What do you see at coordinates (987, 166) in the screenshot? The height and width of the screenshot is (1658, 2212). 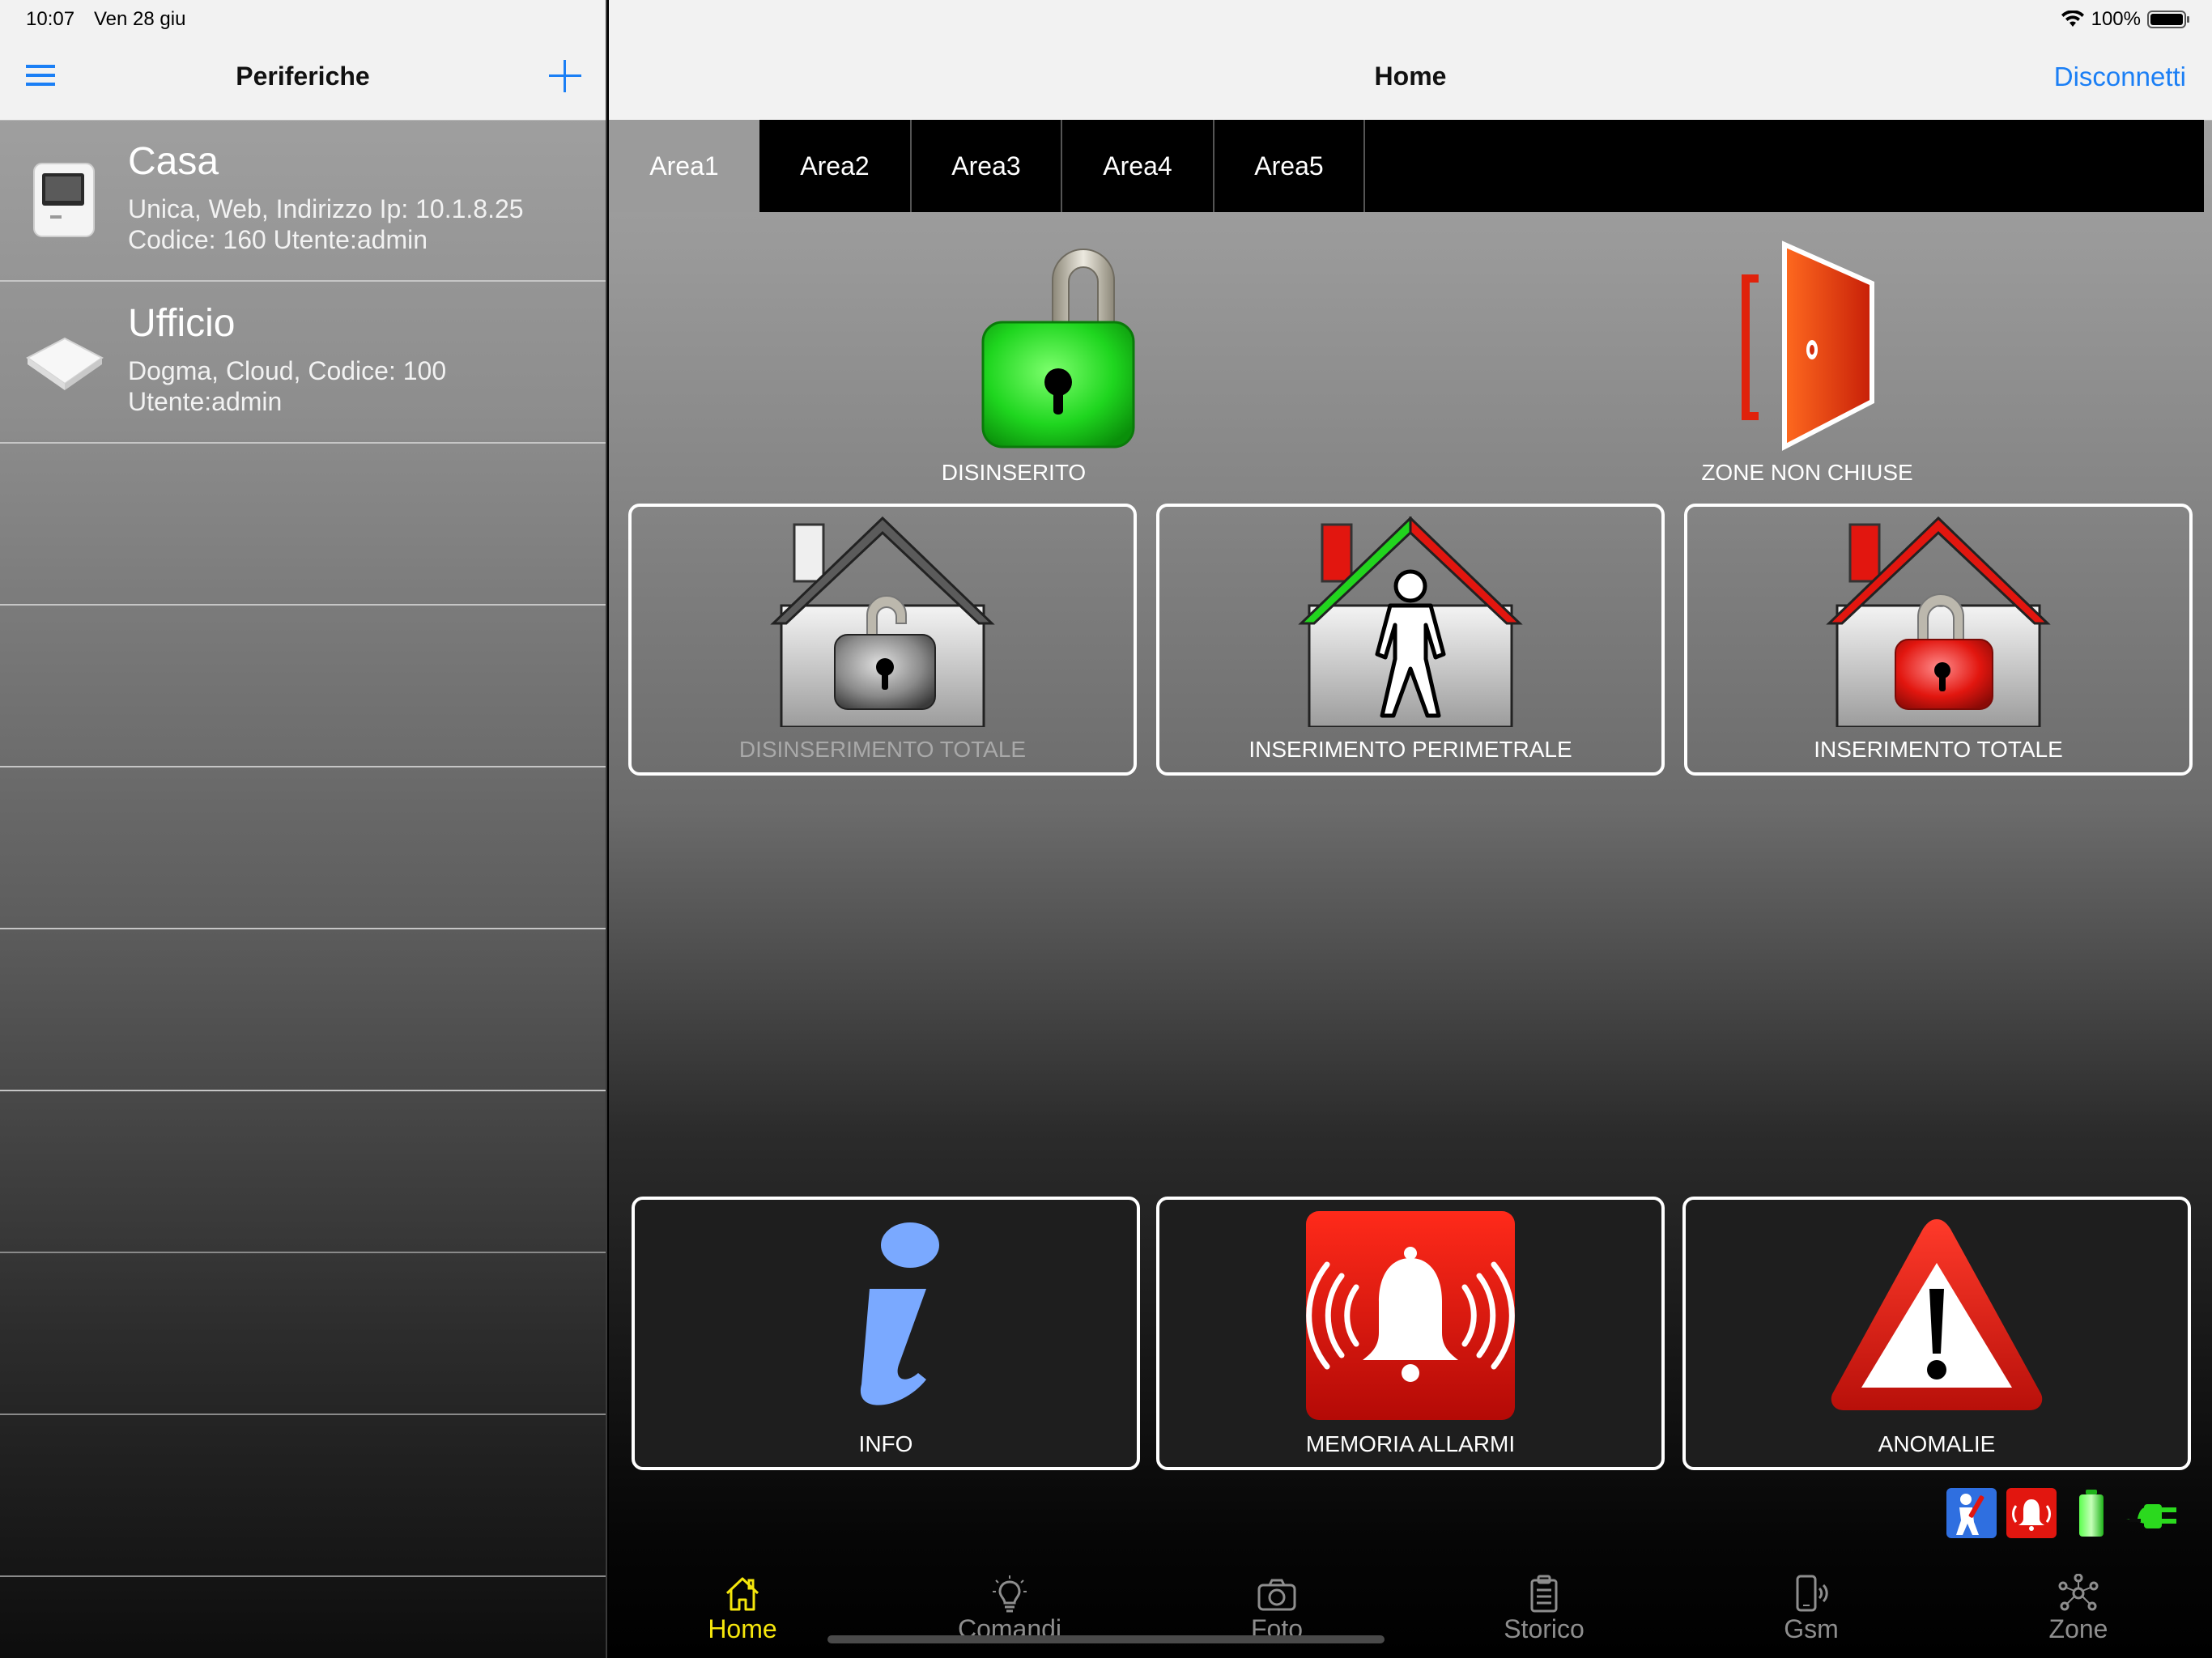 I see `tab-area3: Area3` at bounding box center [987, 166].